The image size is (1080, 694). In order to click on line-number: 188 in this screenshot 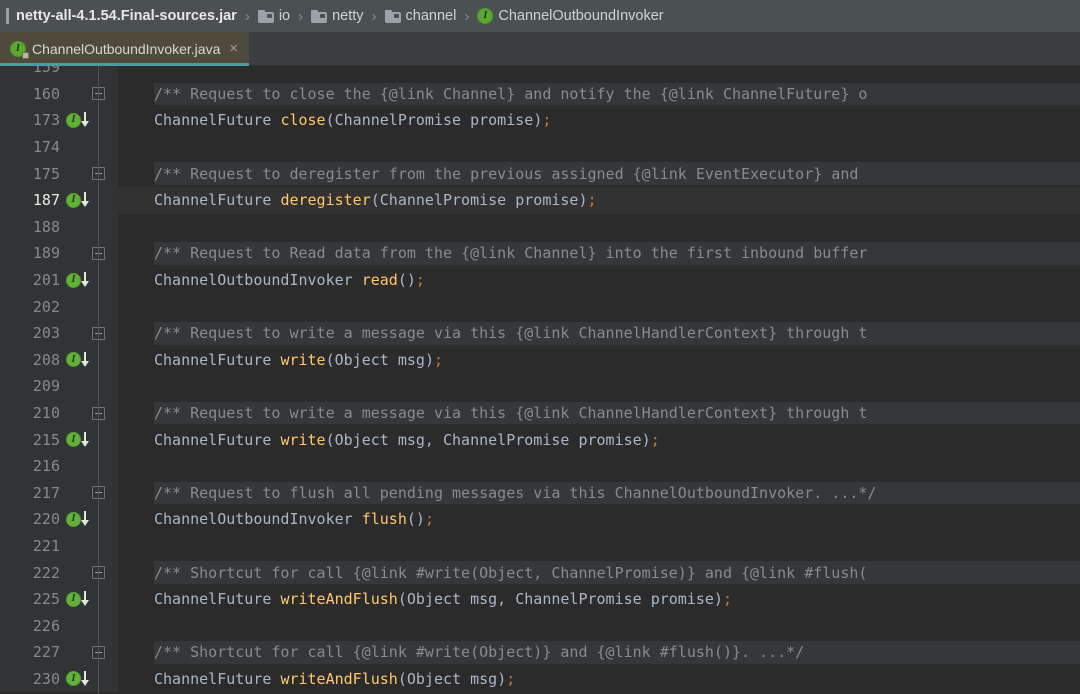, I will do `click(46, 226)`.